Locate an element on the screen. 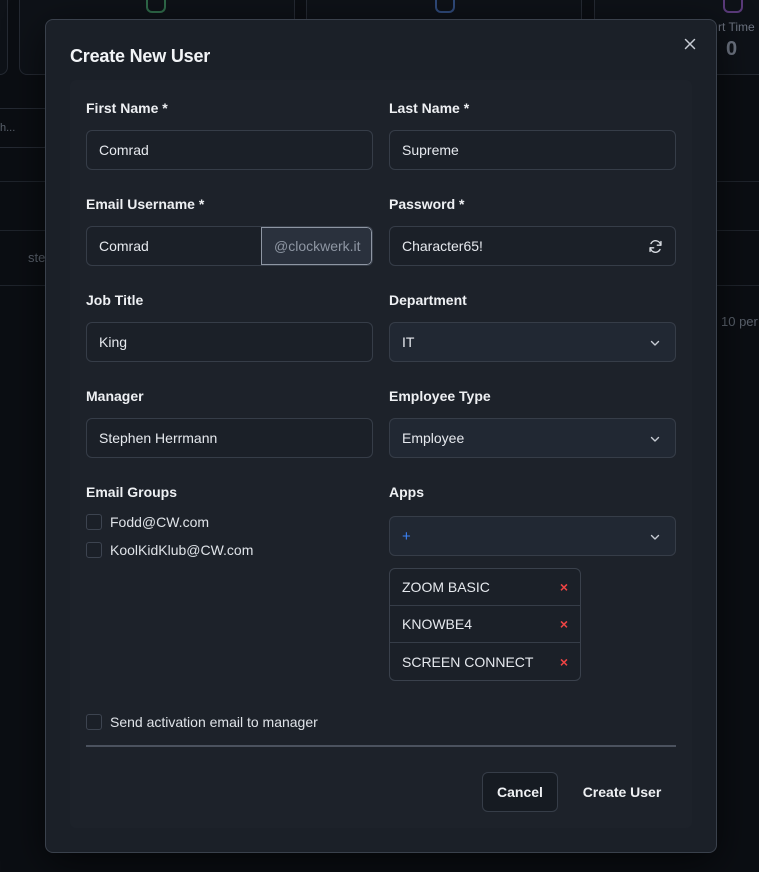 This screenshot has width=759, height=872. device-icon is located at coordinates (445, 6).